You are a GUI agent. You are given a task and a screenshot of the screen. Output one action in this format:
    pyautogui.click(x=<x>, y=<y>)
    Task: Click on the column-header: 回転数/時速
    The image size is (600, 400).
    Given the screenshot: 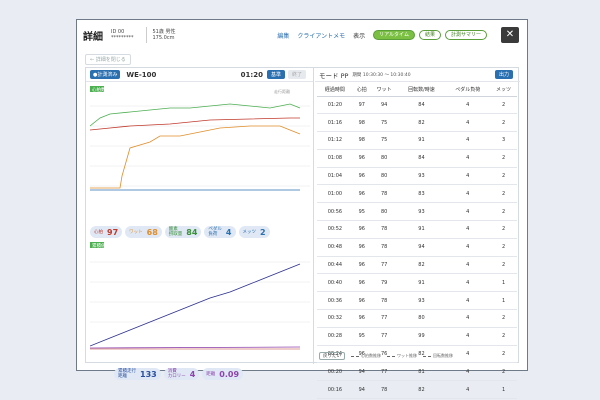 What is the action you would take?
    pyautogui.click(x=421, y=90)
    